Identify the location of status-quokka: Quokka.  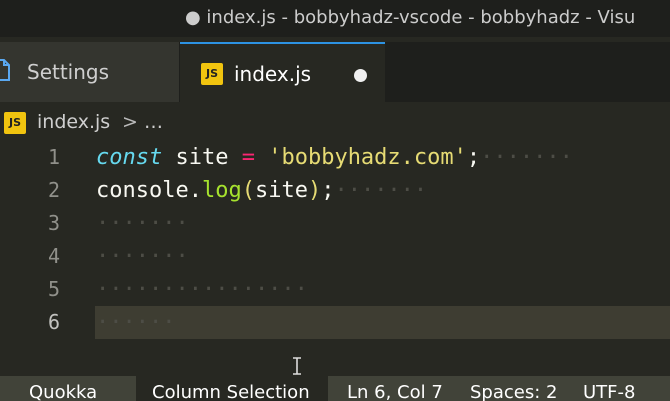
(63, 391).